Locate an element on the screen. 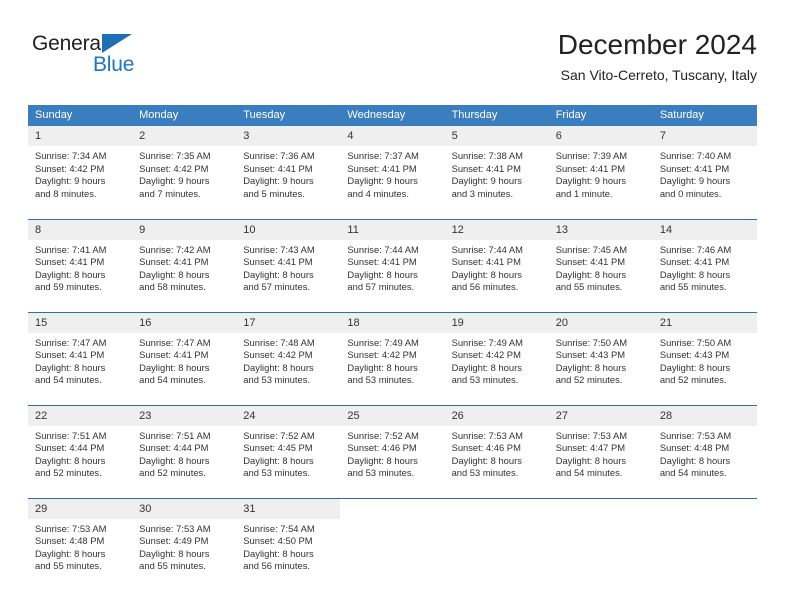 Image resolution: width=792 pixels, height=612 pixels. day-number: 21 is located at coordinates (704, 322).